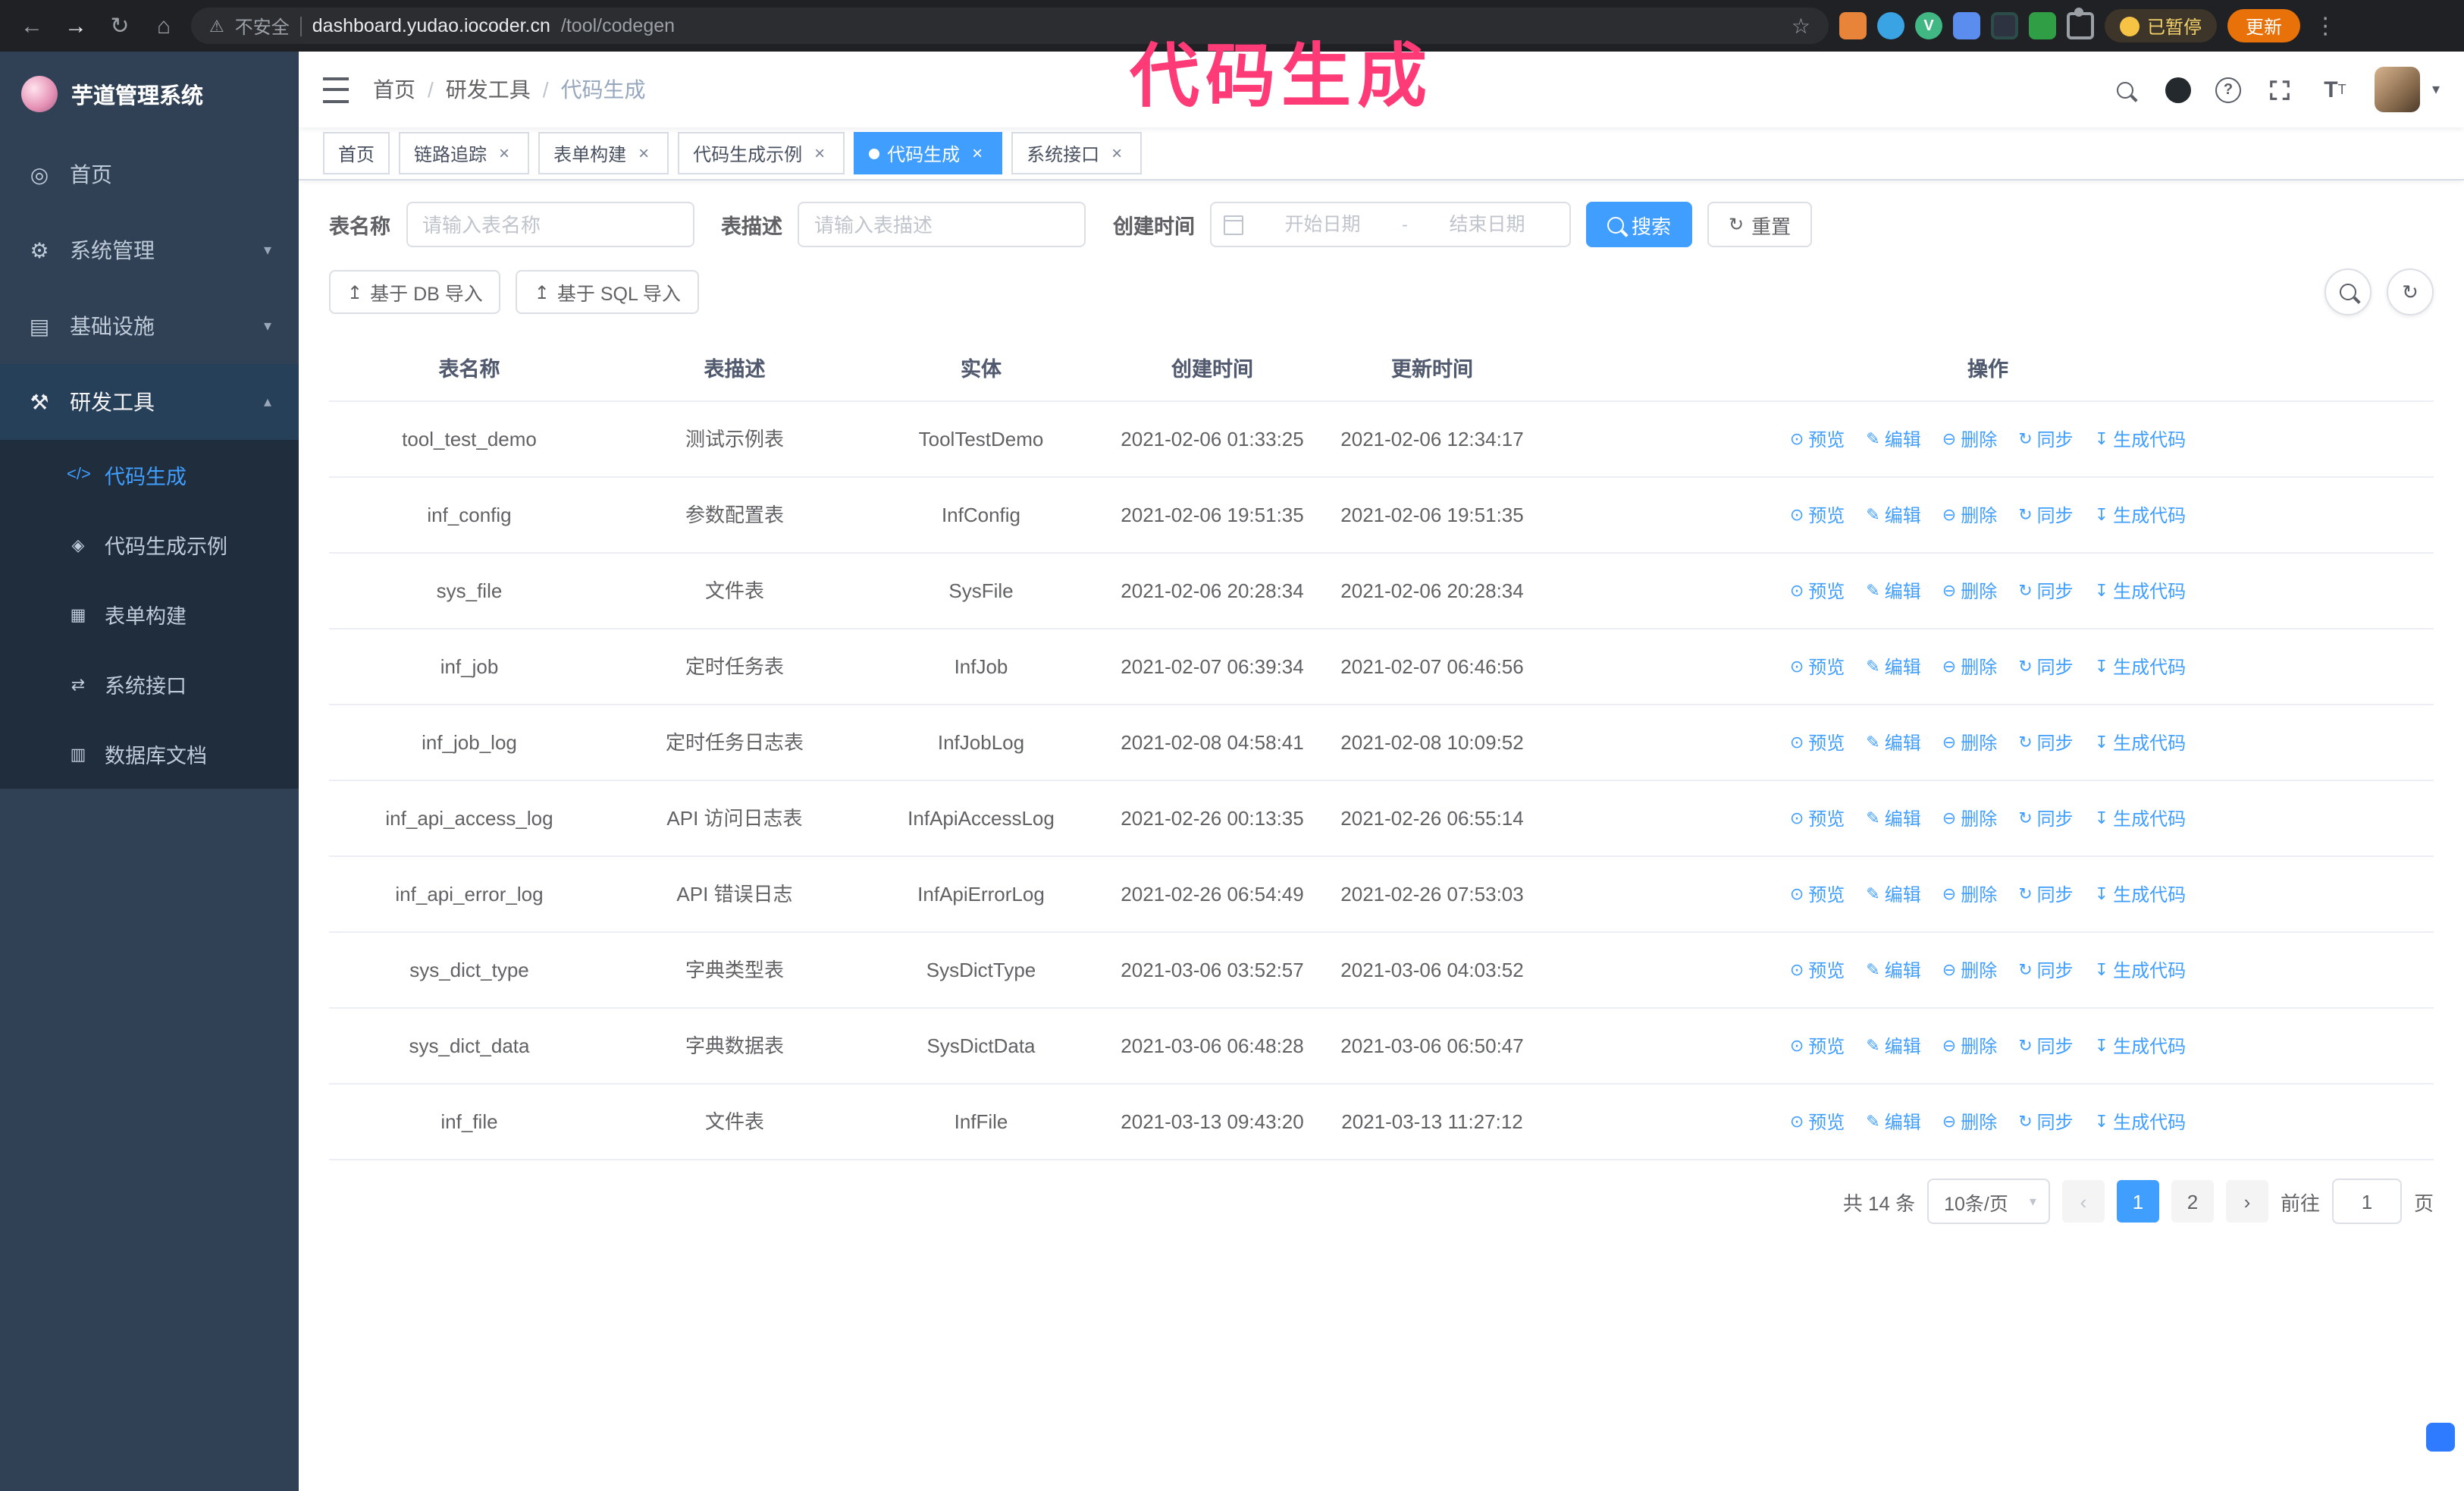 Image resolution: width=2464 pixels, height=1491 pixels. I want to click on reset-button: ↻ 重置, so click(1760, 224).